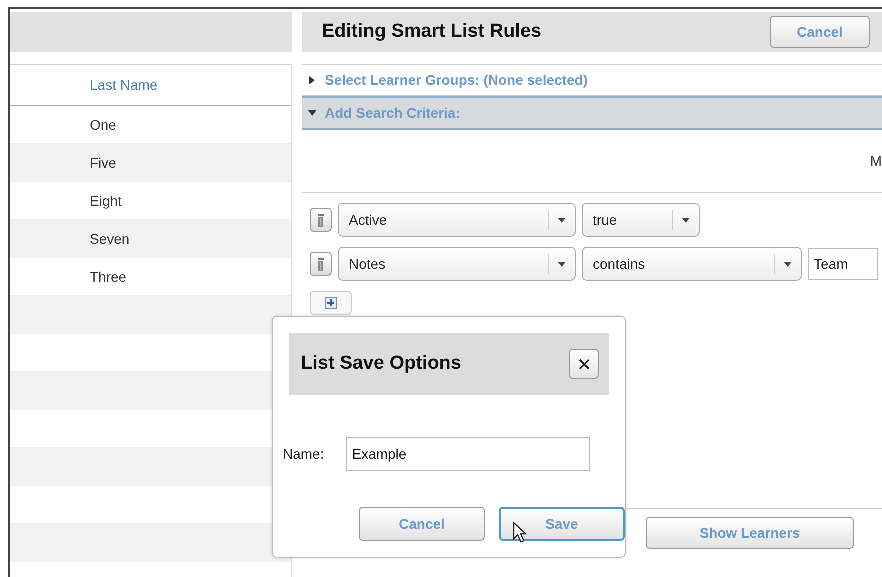 The width and height of the screenshot is (882, 577). What do you see at coordinates (381, 364) in the screenshot?
I see `dialog-title: List Save Options` at bounding box center [381, 364].